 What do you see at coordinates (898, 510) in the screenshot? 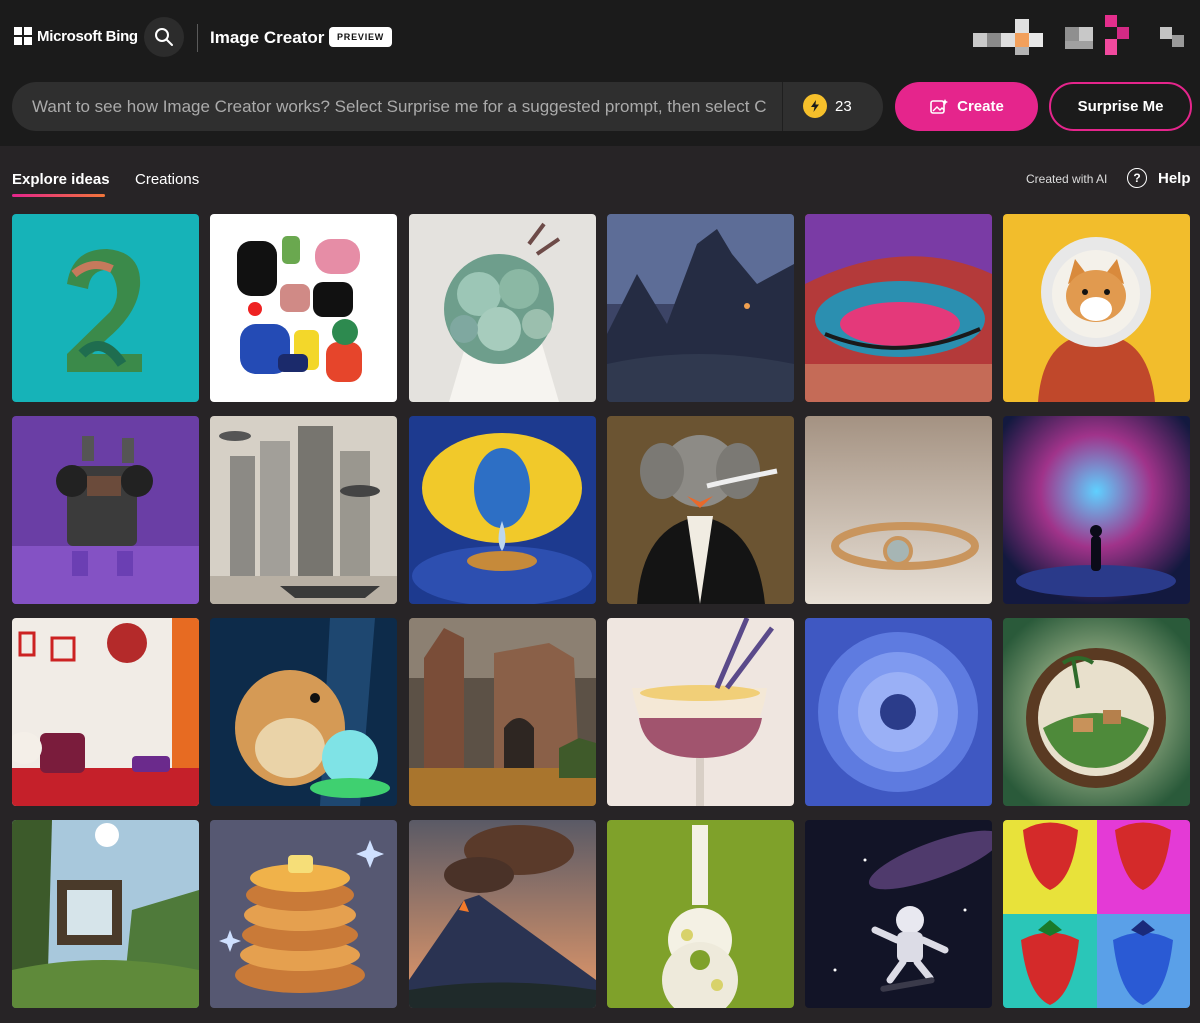
I see `gallery-tile-gold-ring` at bounding box center [898, 510].